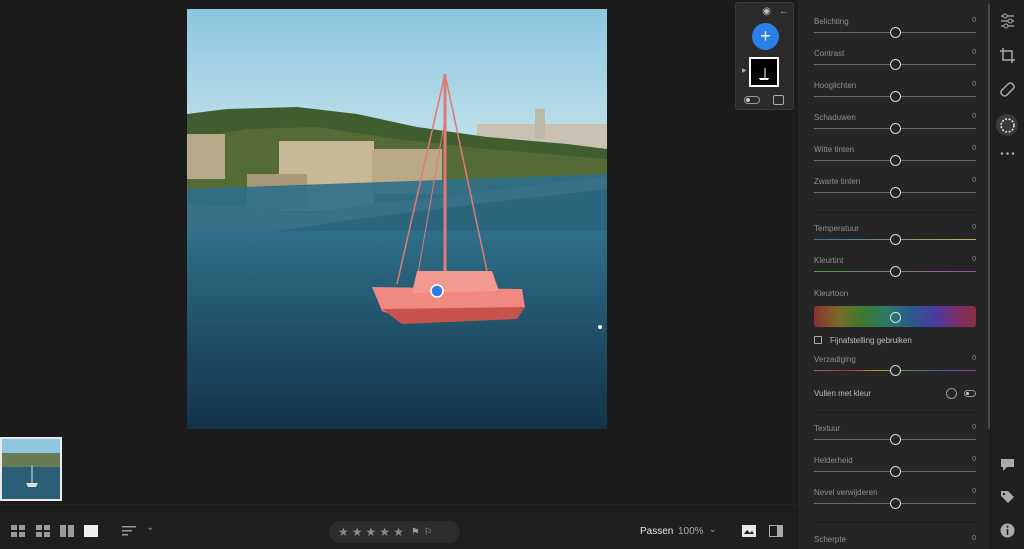 This screenshot has width=1024, height=549. I want to click on rating-bar: ★ ★ ★ ★ ★ ⚑ ⚐, so click(394, 532).